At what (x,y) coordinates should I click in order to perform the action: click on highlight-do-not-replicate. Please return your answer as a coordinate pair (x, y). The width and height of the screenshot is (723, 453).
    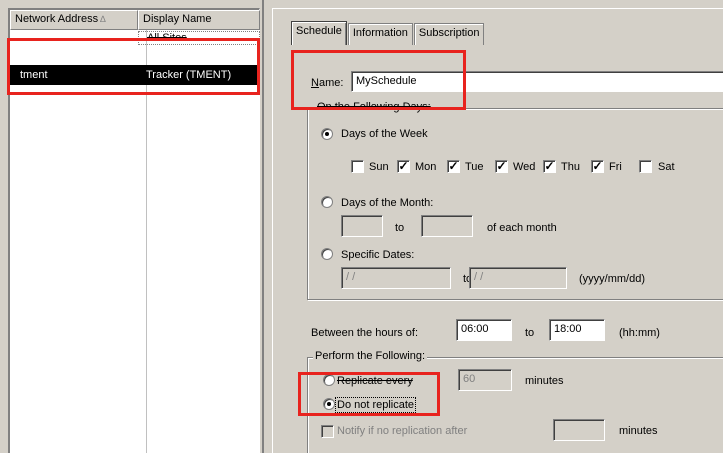
    Looking at the image, I should click on (369, 394).